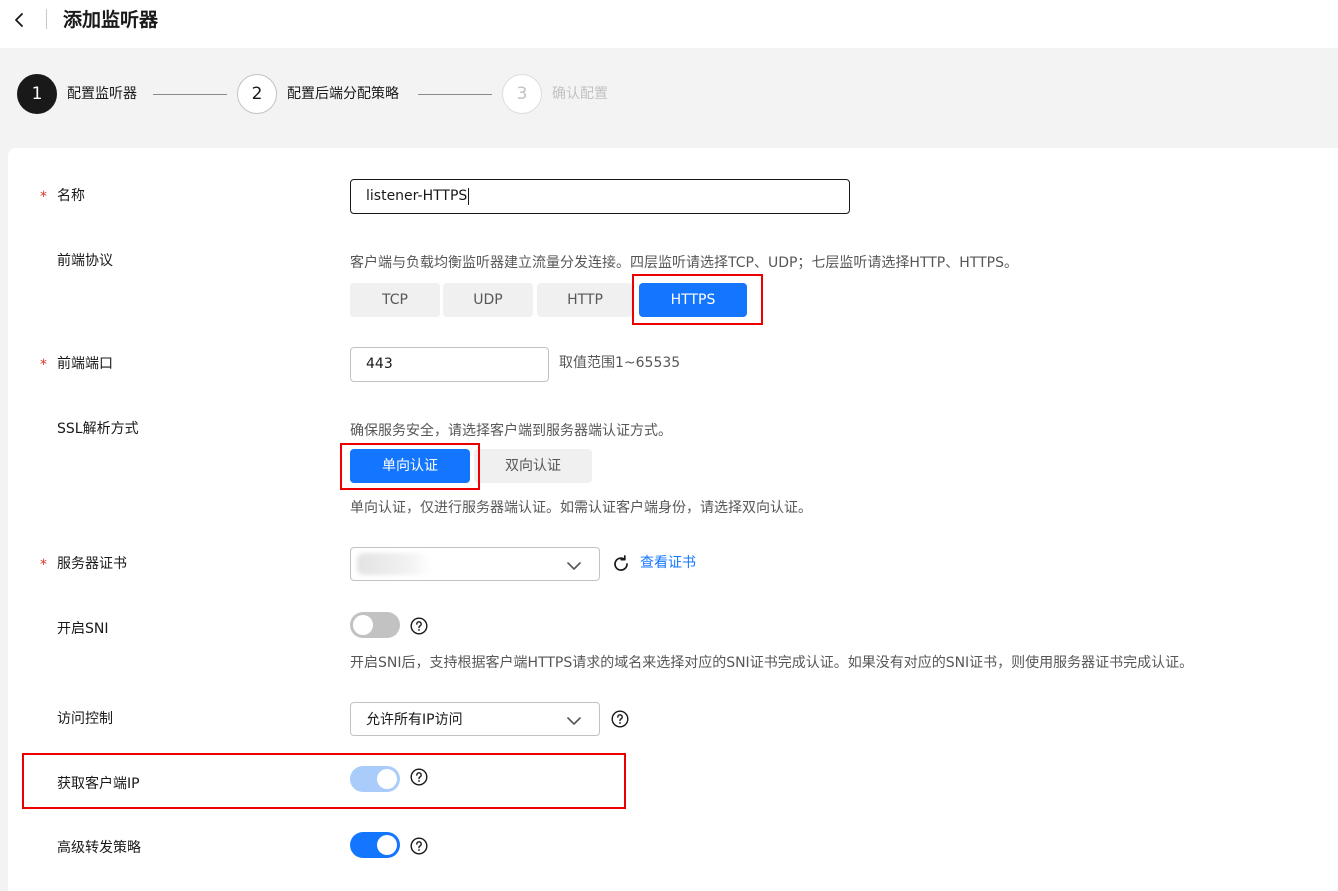 This screenshot has width=1338, height=891. What do you see at coordinates (375, 845) in the screenshot?
I see `advanced-toggle` at bounding box center [375, 845].